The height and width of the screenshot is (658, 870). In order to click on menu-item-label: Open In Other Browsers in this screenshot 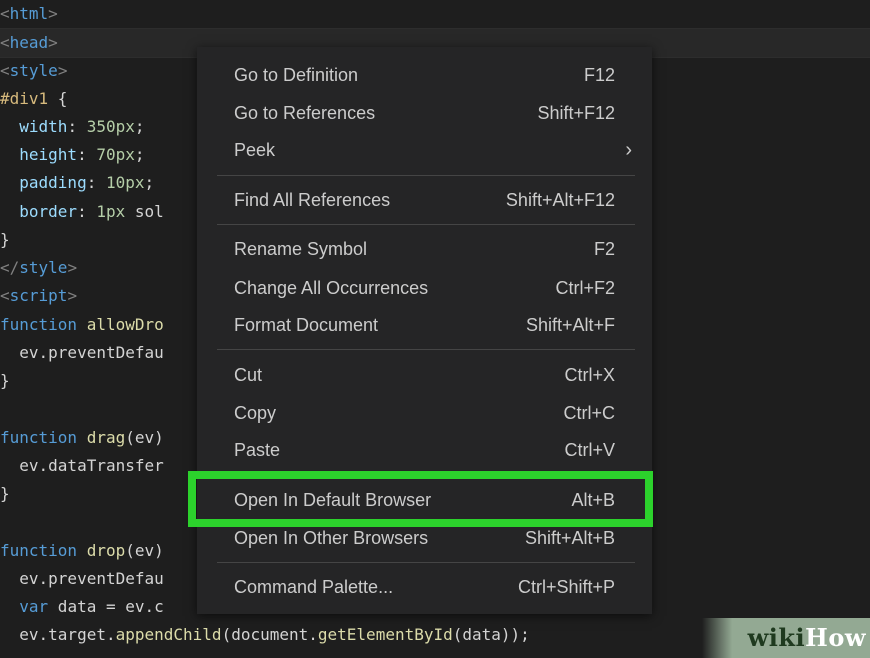, I will do `click(331, 538)`.